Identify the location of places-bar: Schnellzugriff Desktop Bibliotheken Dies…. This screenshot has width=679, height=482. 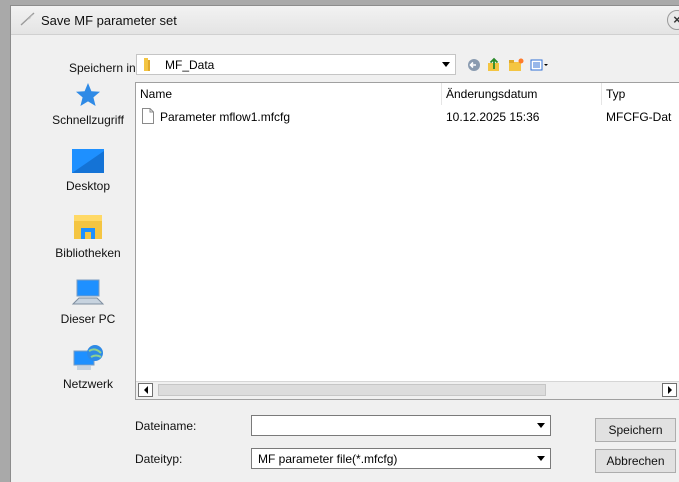
(88, 241).